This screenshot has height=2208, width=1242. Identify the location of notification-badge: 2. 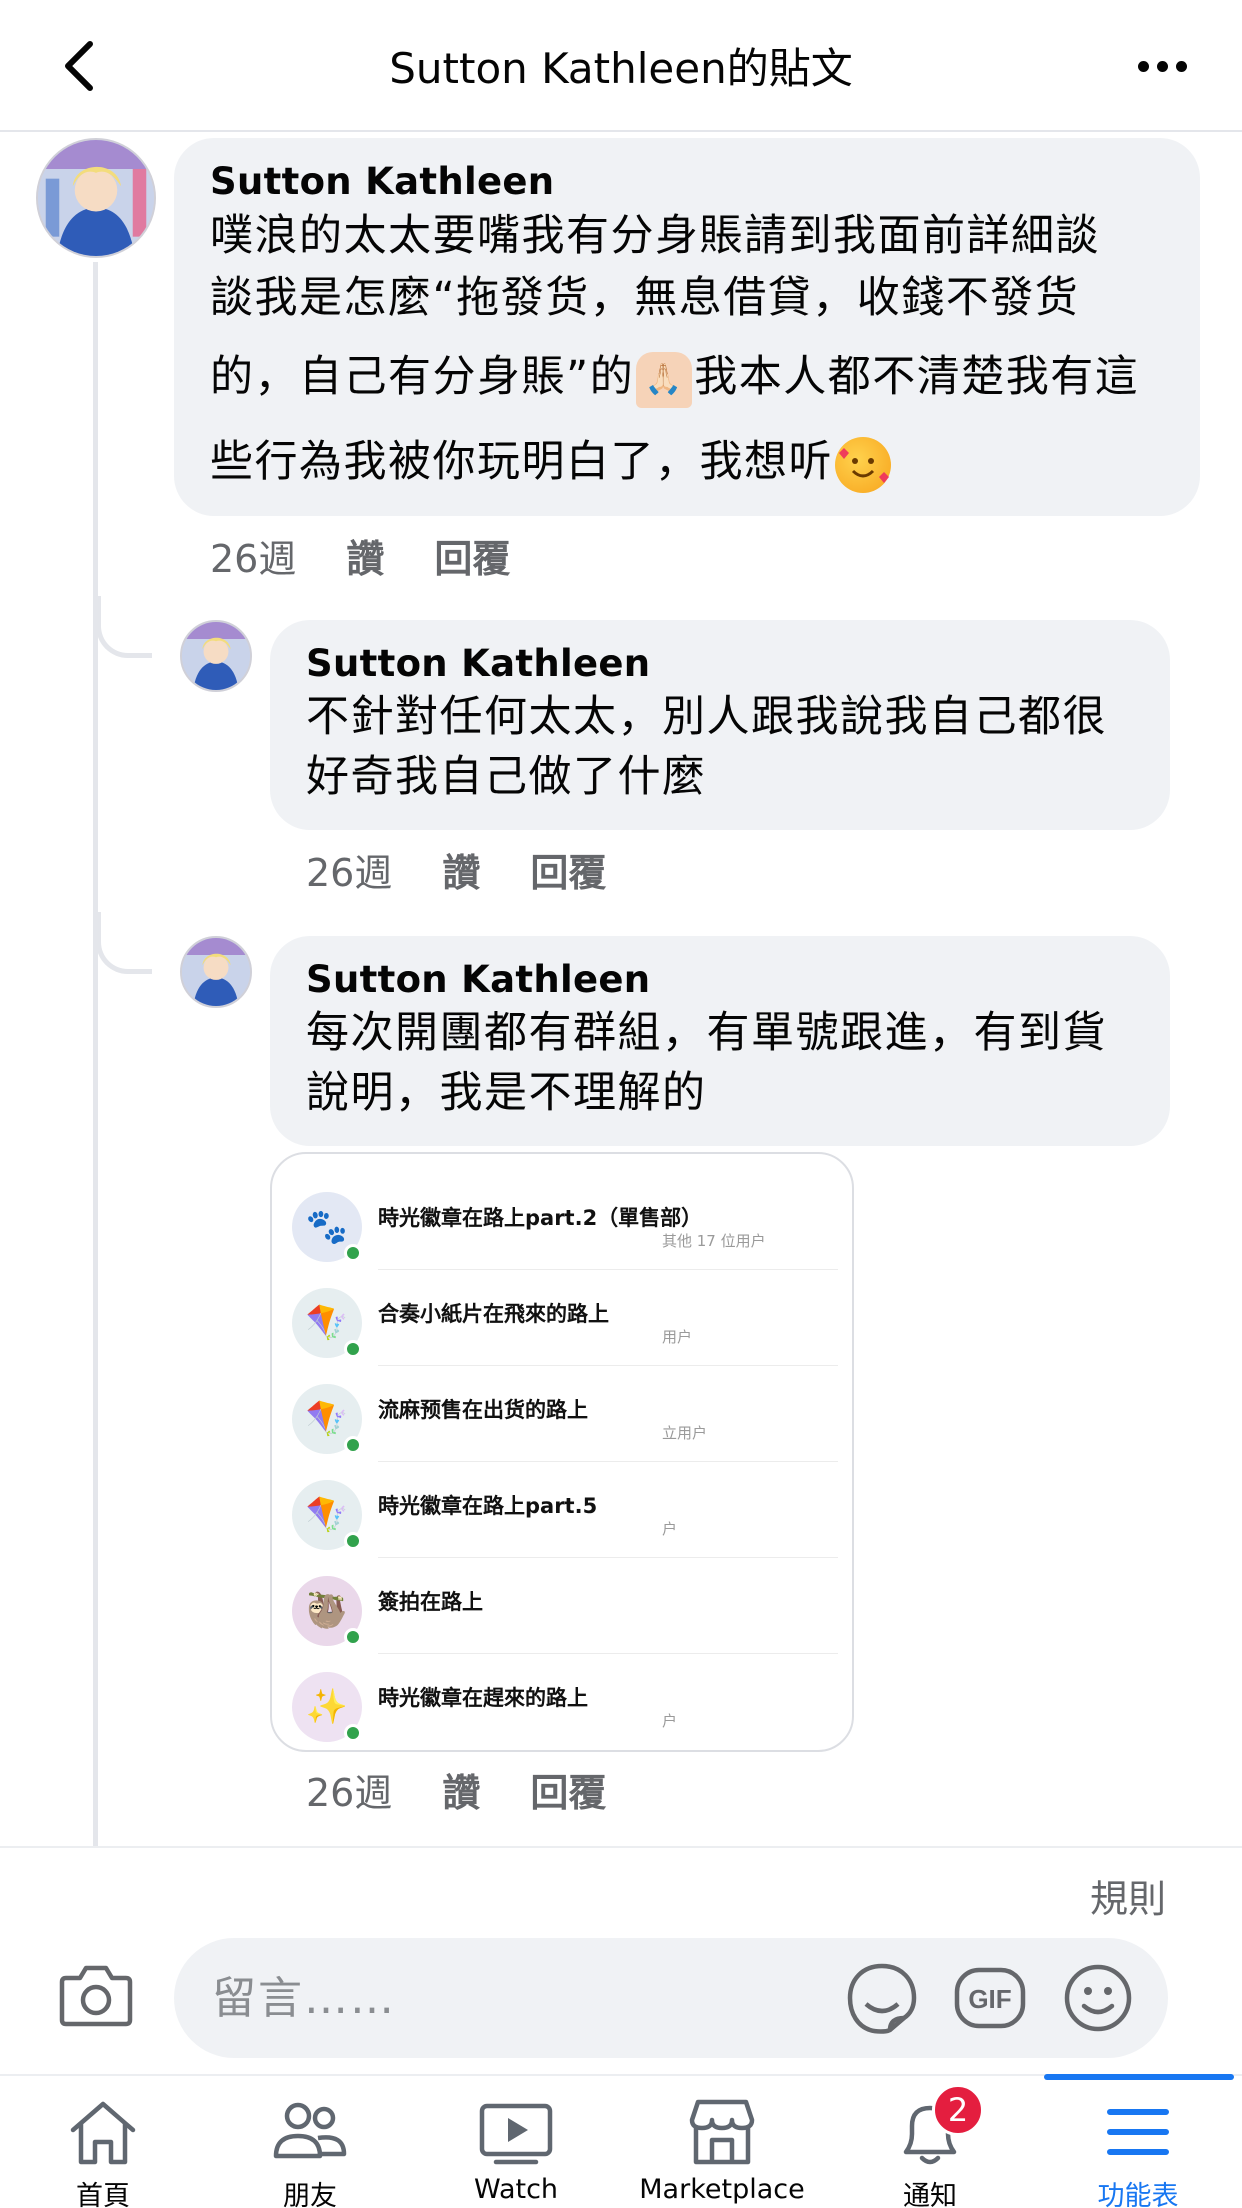
(958, 2110).